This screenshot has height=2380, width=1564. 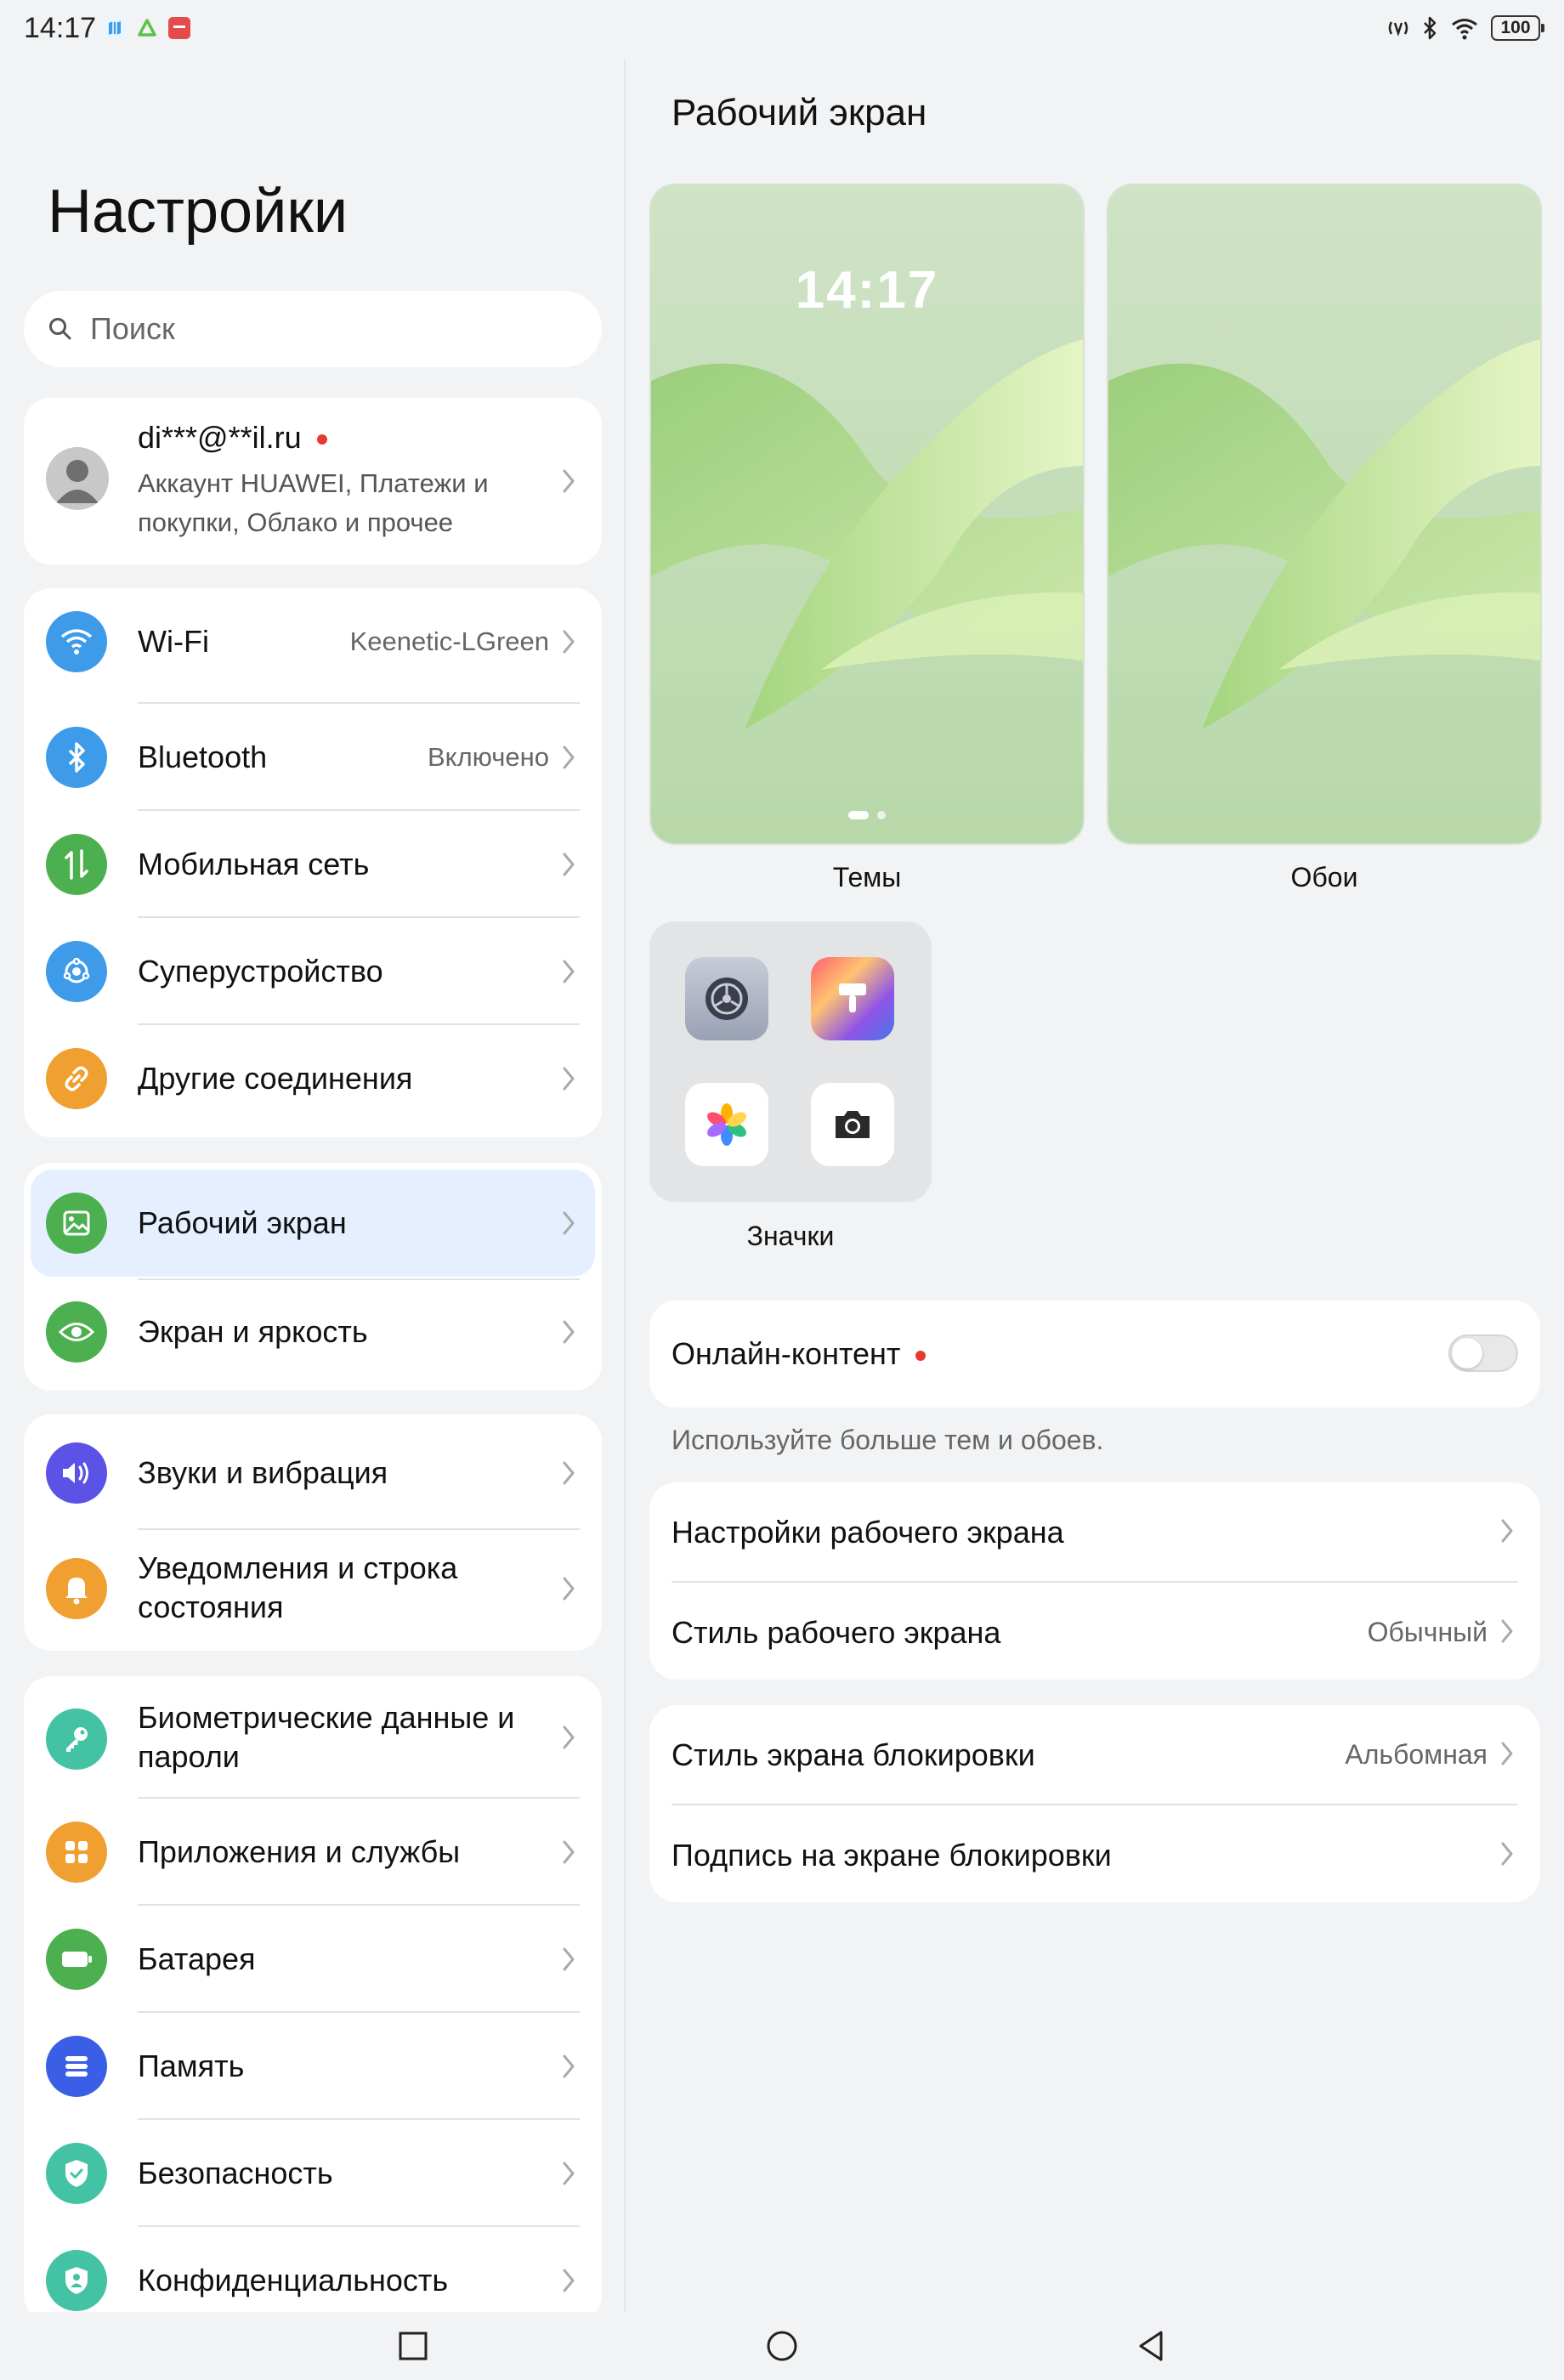 What do you see at coordinates (1430, 28) in the screenshot?
I see `bluetooth-status-icon` at bounding box center [1430, 28].